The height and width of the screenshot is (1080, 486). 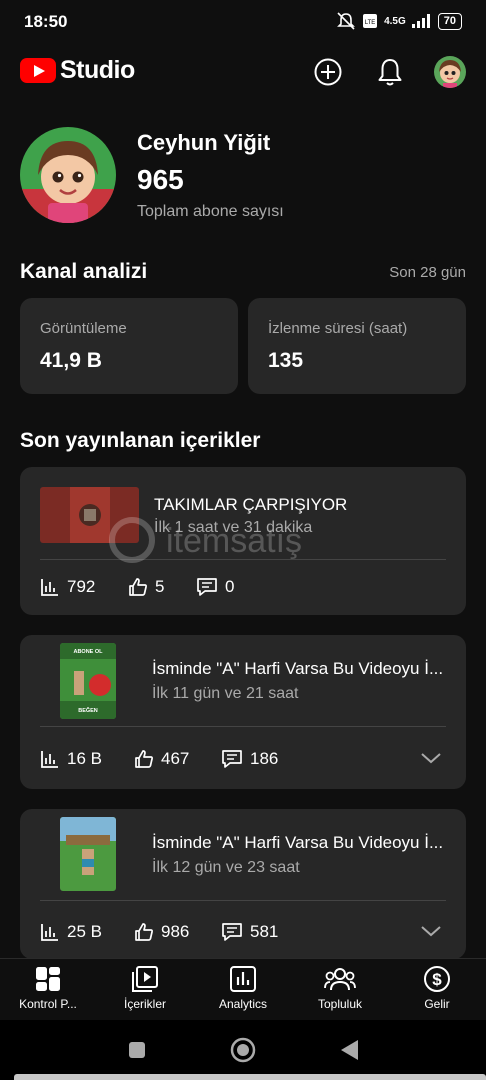 I want to click on studio-logo: Studio, so click(x=77, y=70).